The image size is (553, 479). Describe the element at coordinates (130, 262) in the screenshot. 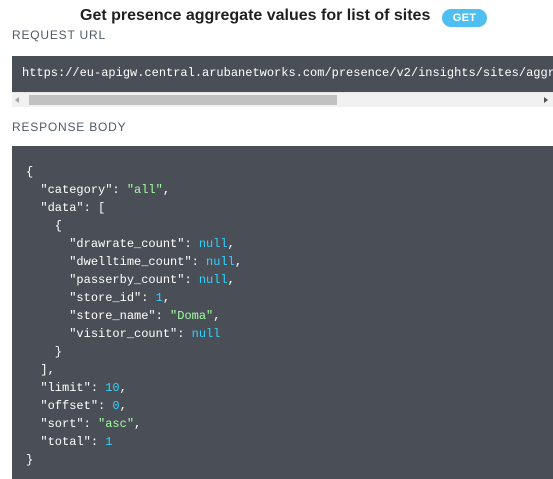

I see `json-key: "dwelltime_count"` at that location.